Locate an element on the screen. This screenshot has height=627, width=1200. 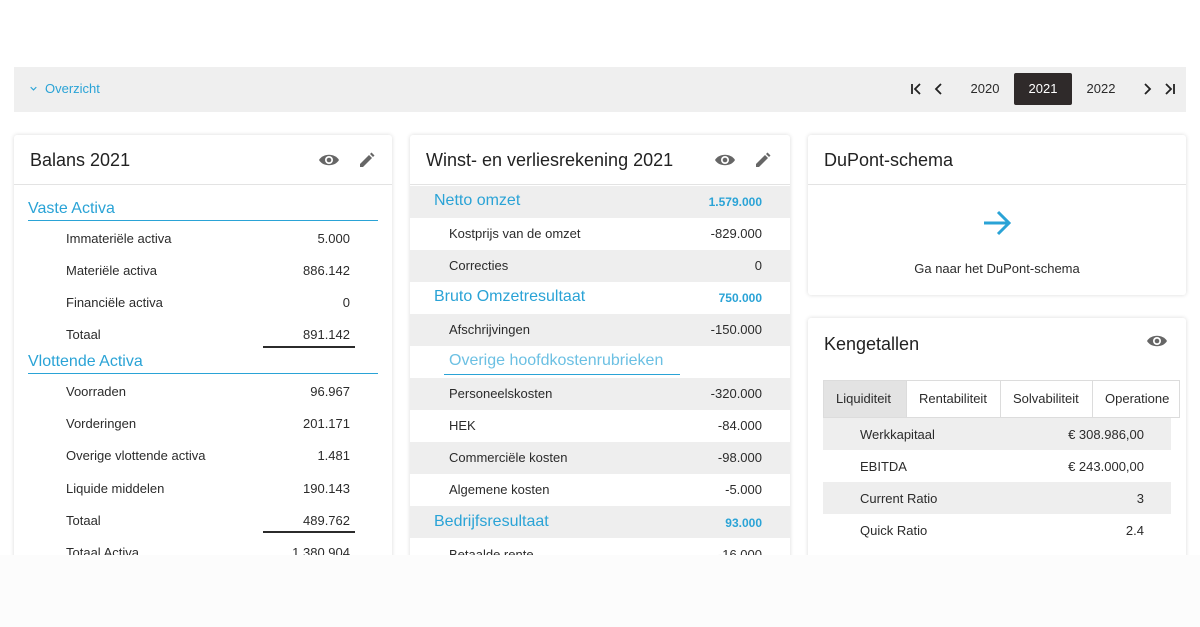
tab-solvabiliteit: Solvabiliteit is located at coordinates (1047, 399).